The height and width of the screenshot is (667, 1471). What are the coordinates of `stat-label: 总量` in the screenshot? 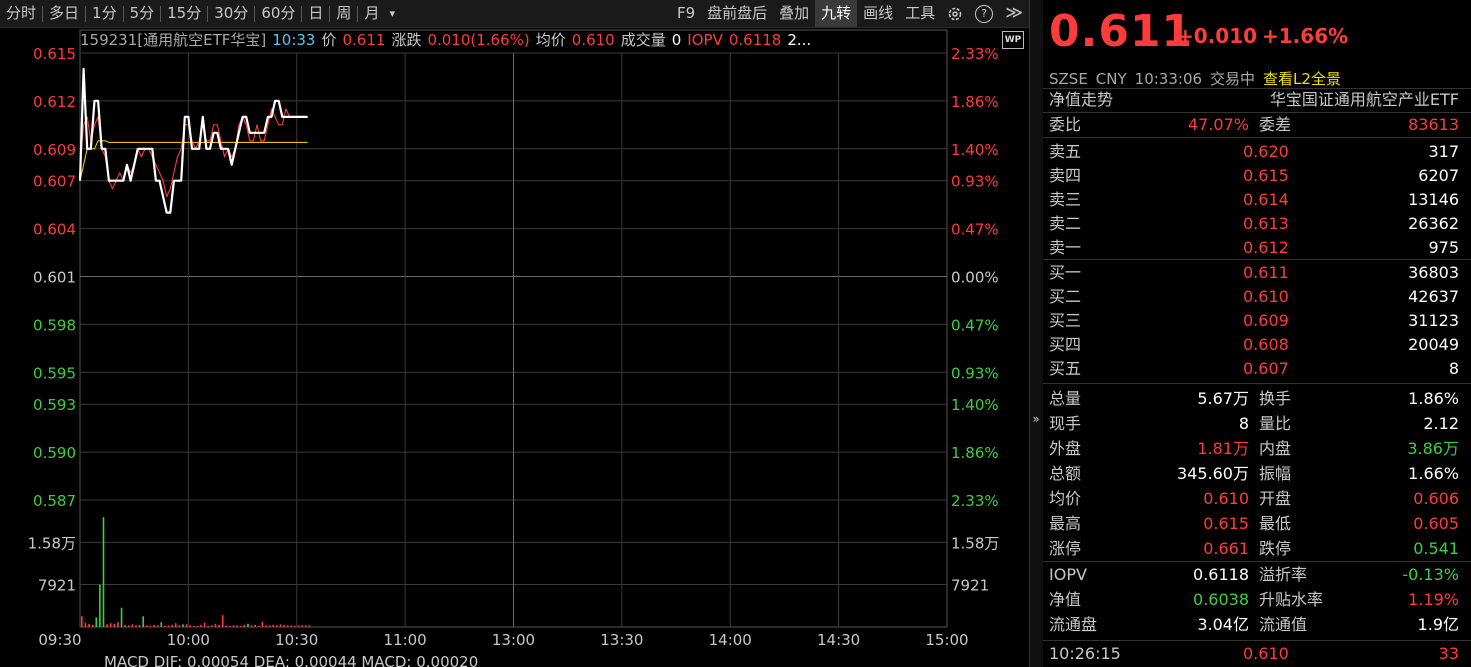 It's located at (1065, 398).